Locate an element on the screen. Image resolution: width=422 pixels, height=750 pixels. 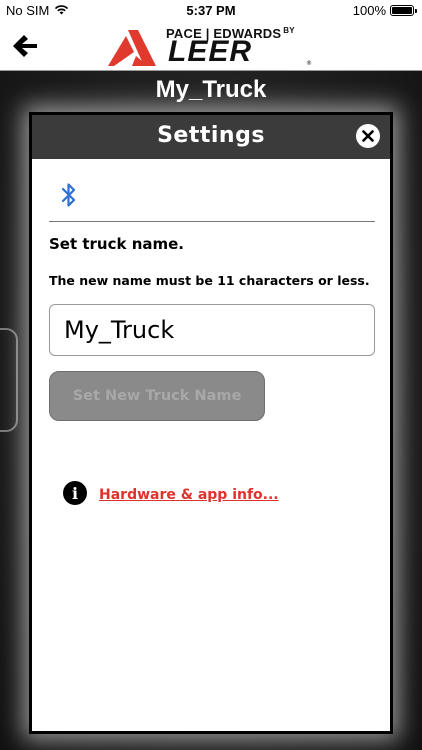
leer-logo-mark is located at coordinates (132, 48).